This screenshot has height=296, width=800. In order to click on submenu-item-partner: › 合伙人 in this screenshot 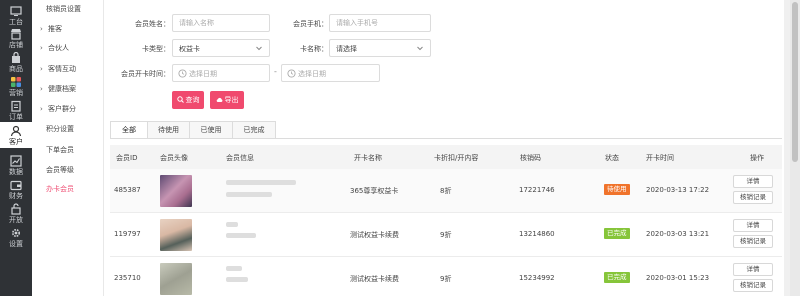, I will do `click(54, 48)`.